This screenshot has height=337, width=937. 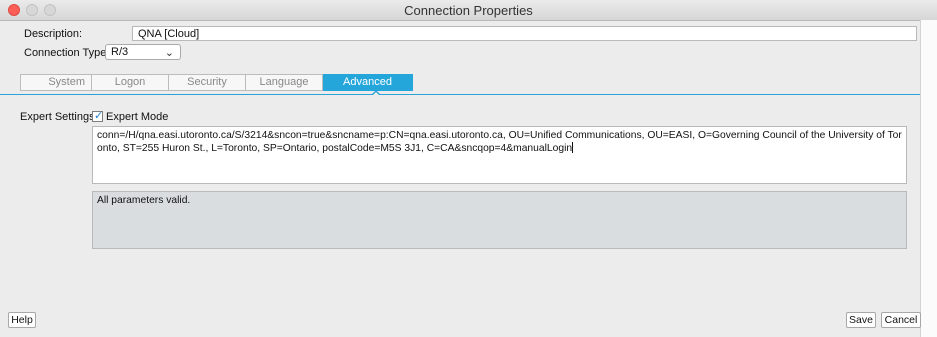 I want to click on connection-type-value: R/3, so click(x=120, y=52).